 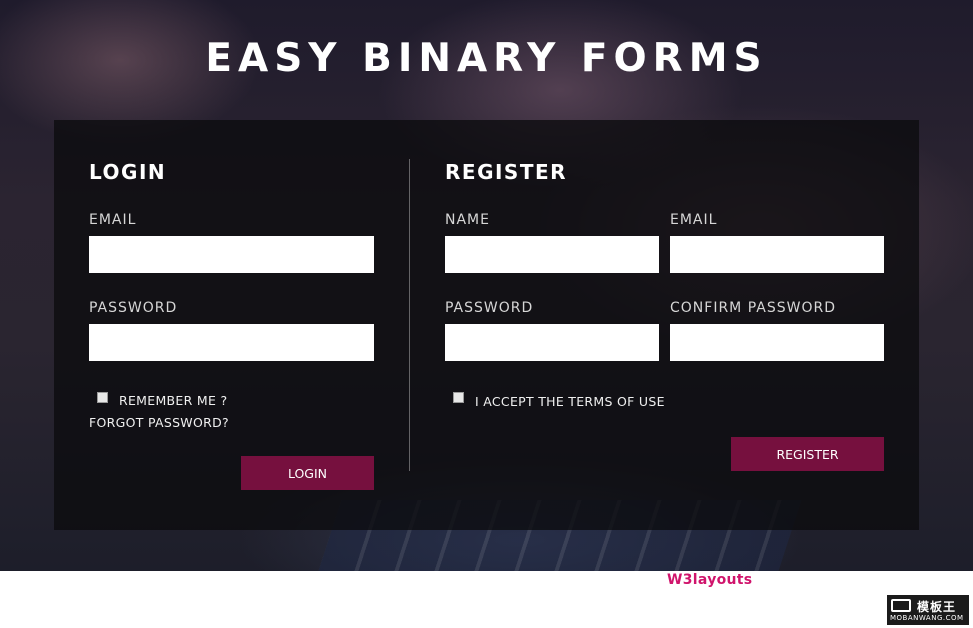 I want to click on register-button: REGISTER, so click(x=807, y=454).